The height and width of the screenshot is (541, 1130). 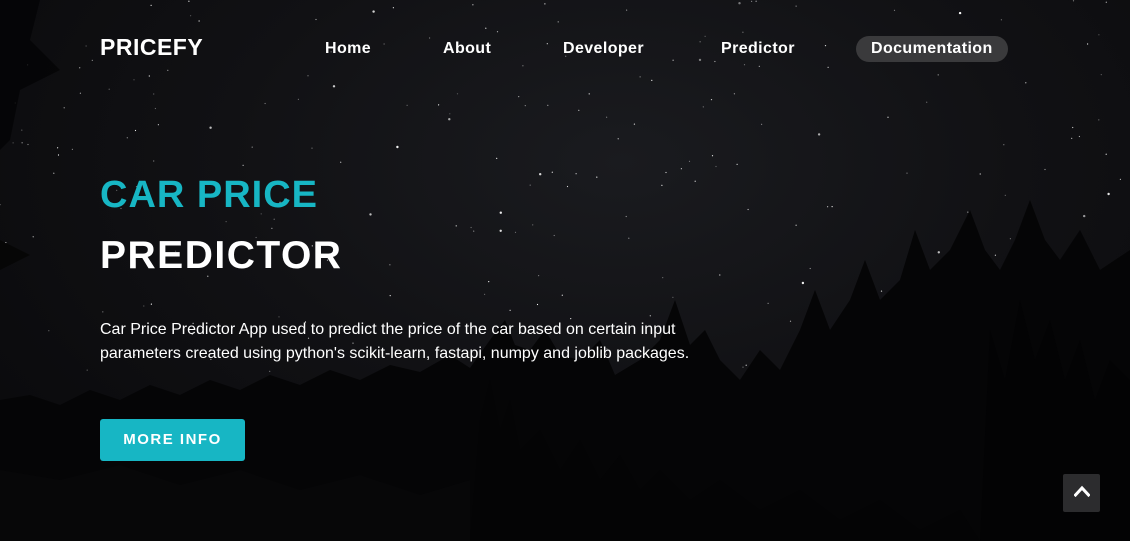 What do you see at coordinates (348, 49) in the screenshot?
I see `nav-item-home: Home` at bounding box center [348, 49].